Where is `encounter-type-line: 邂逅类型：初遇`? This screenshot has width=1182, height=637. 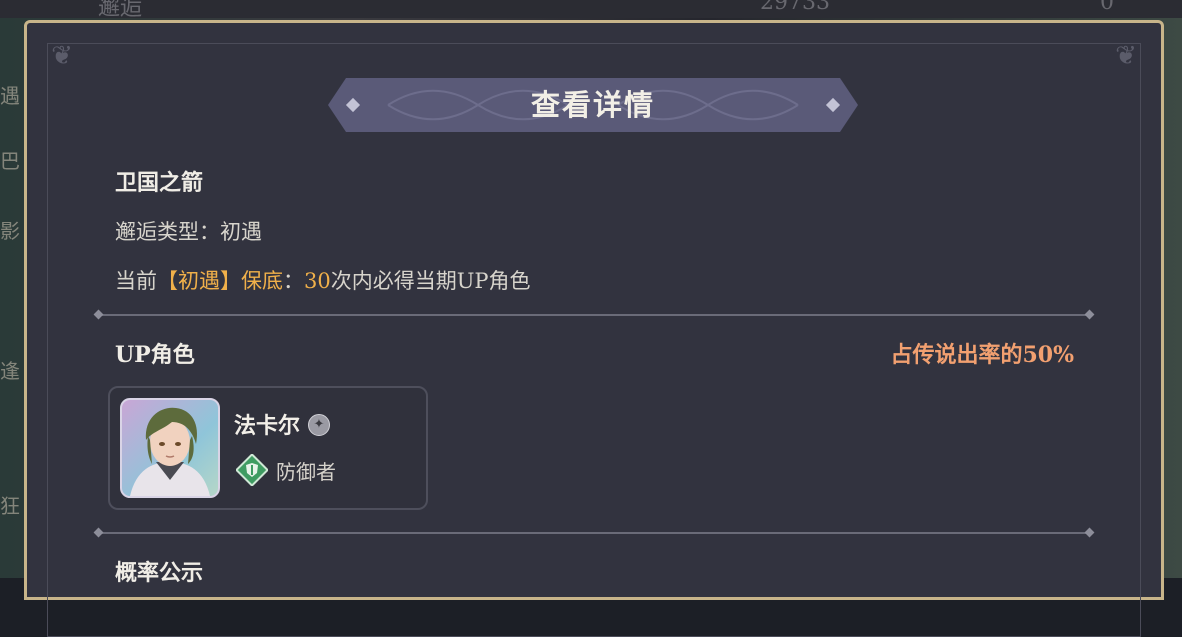
encounter-type-line: 邂逅类型：初遇 is located at coordinates (188, 231).